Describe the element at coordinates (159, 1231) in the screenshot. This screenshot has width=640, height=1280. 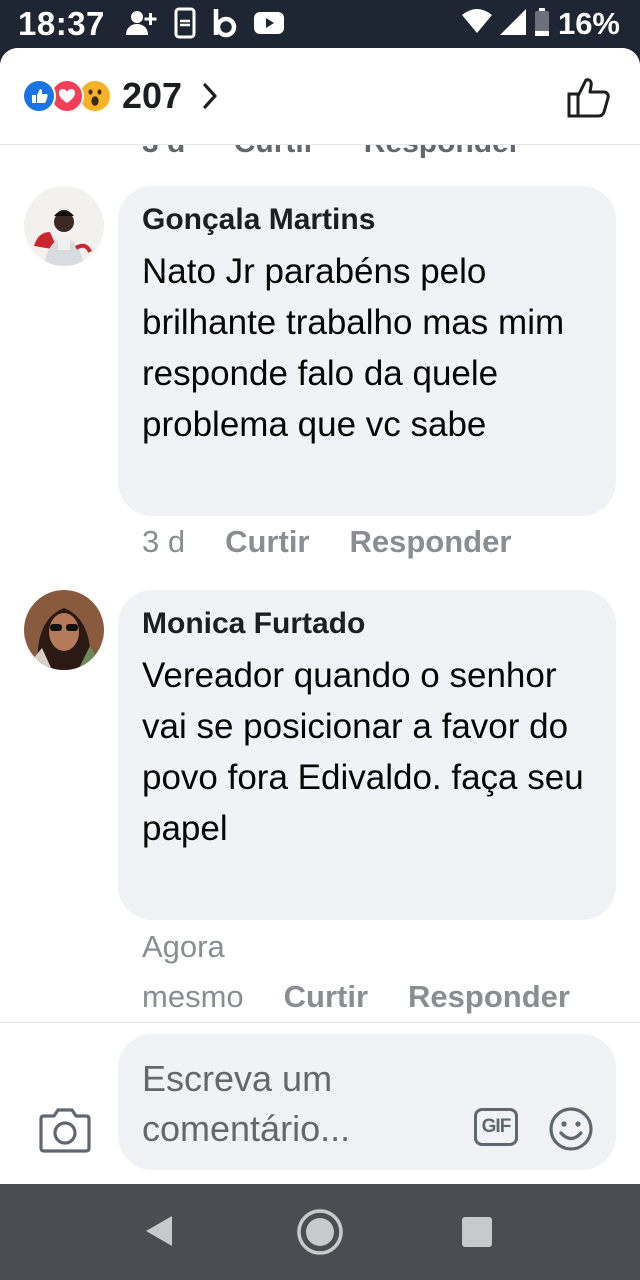
I see `back-triangle-icon` at that location.